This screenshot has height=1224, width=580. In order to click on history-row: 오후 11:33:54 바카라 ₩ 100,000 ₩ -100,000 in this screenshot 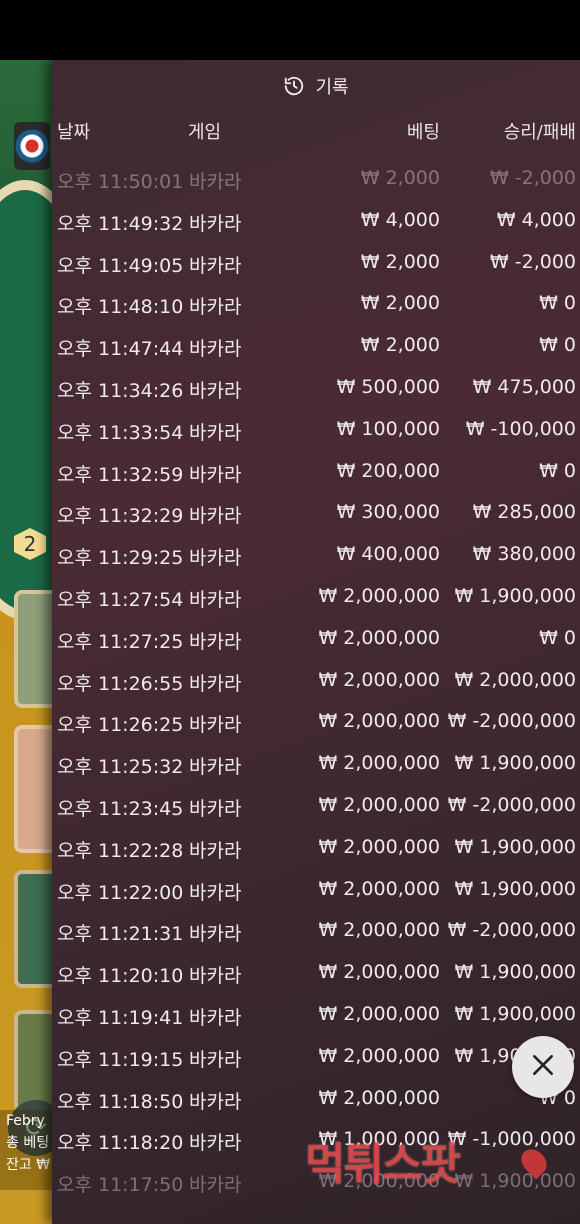, I will do `click(316, 429)`.